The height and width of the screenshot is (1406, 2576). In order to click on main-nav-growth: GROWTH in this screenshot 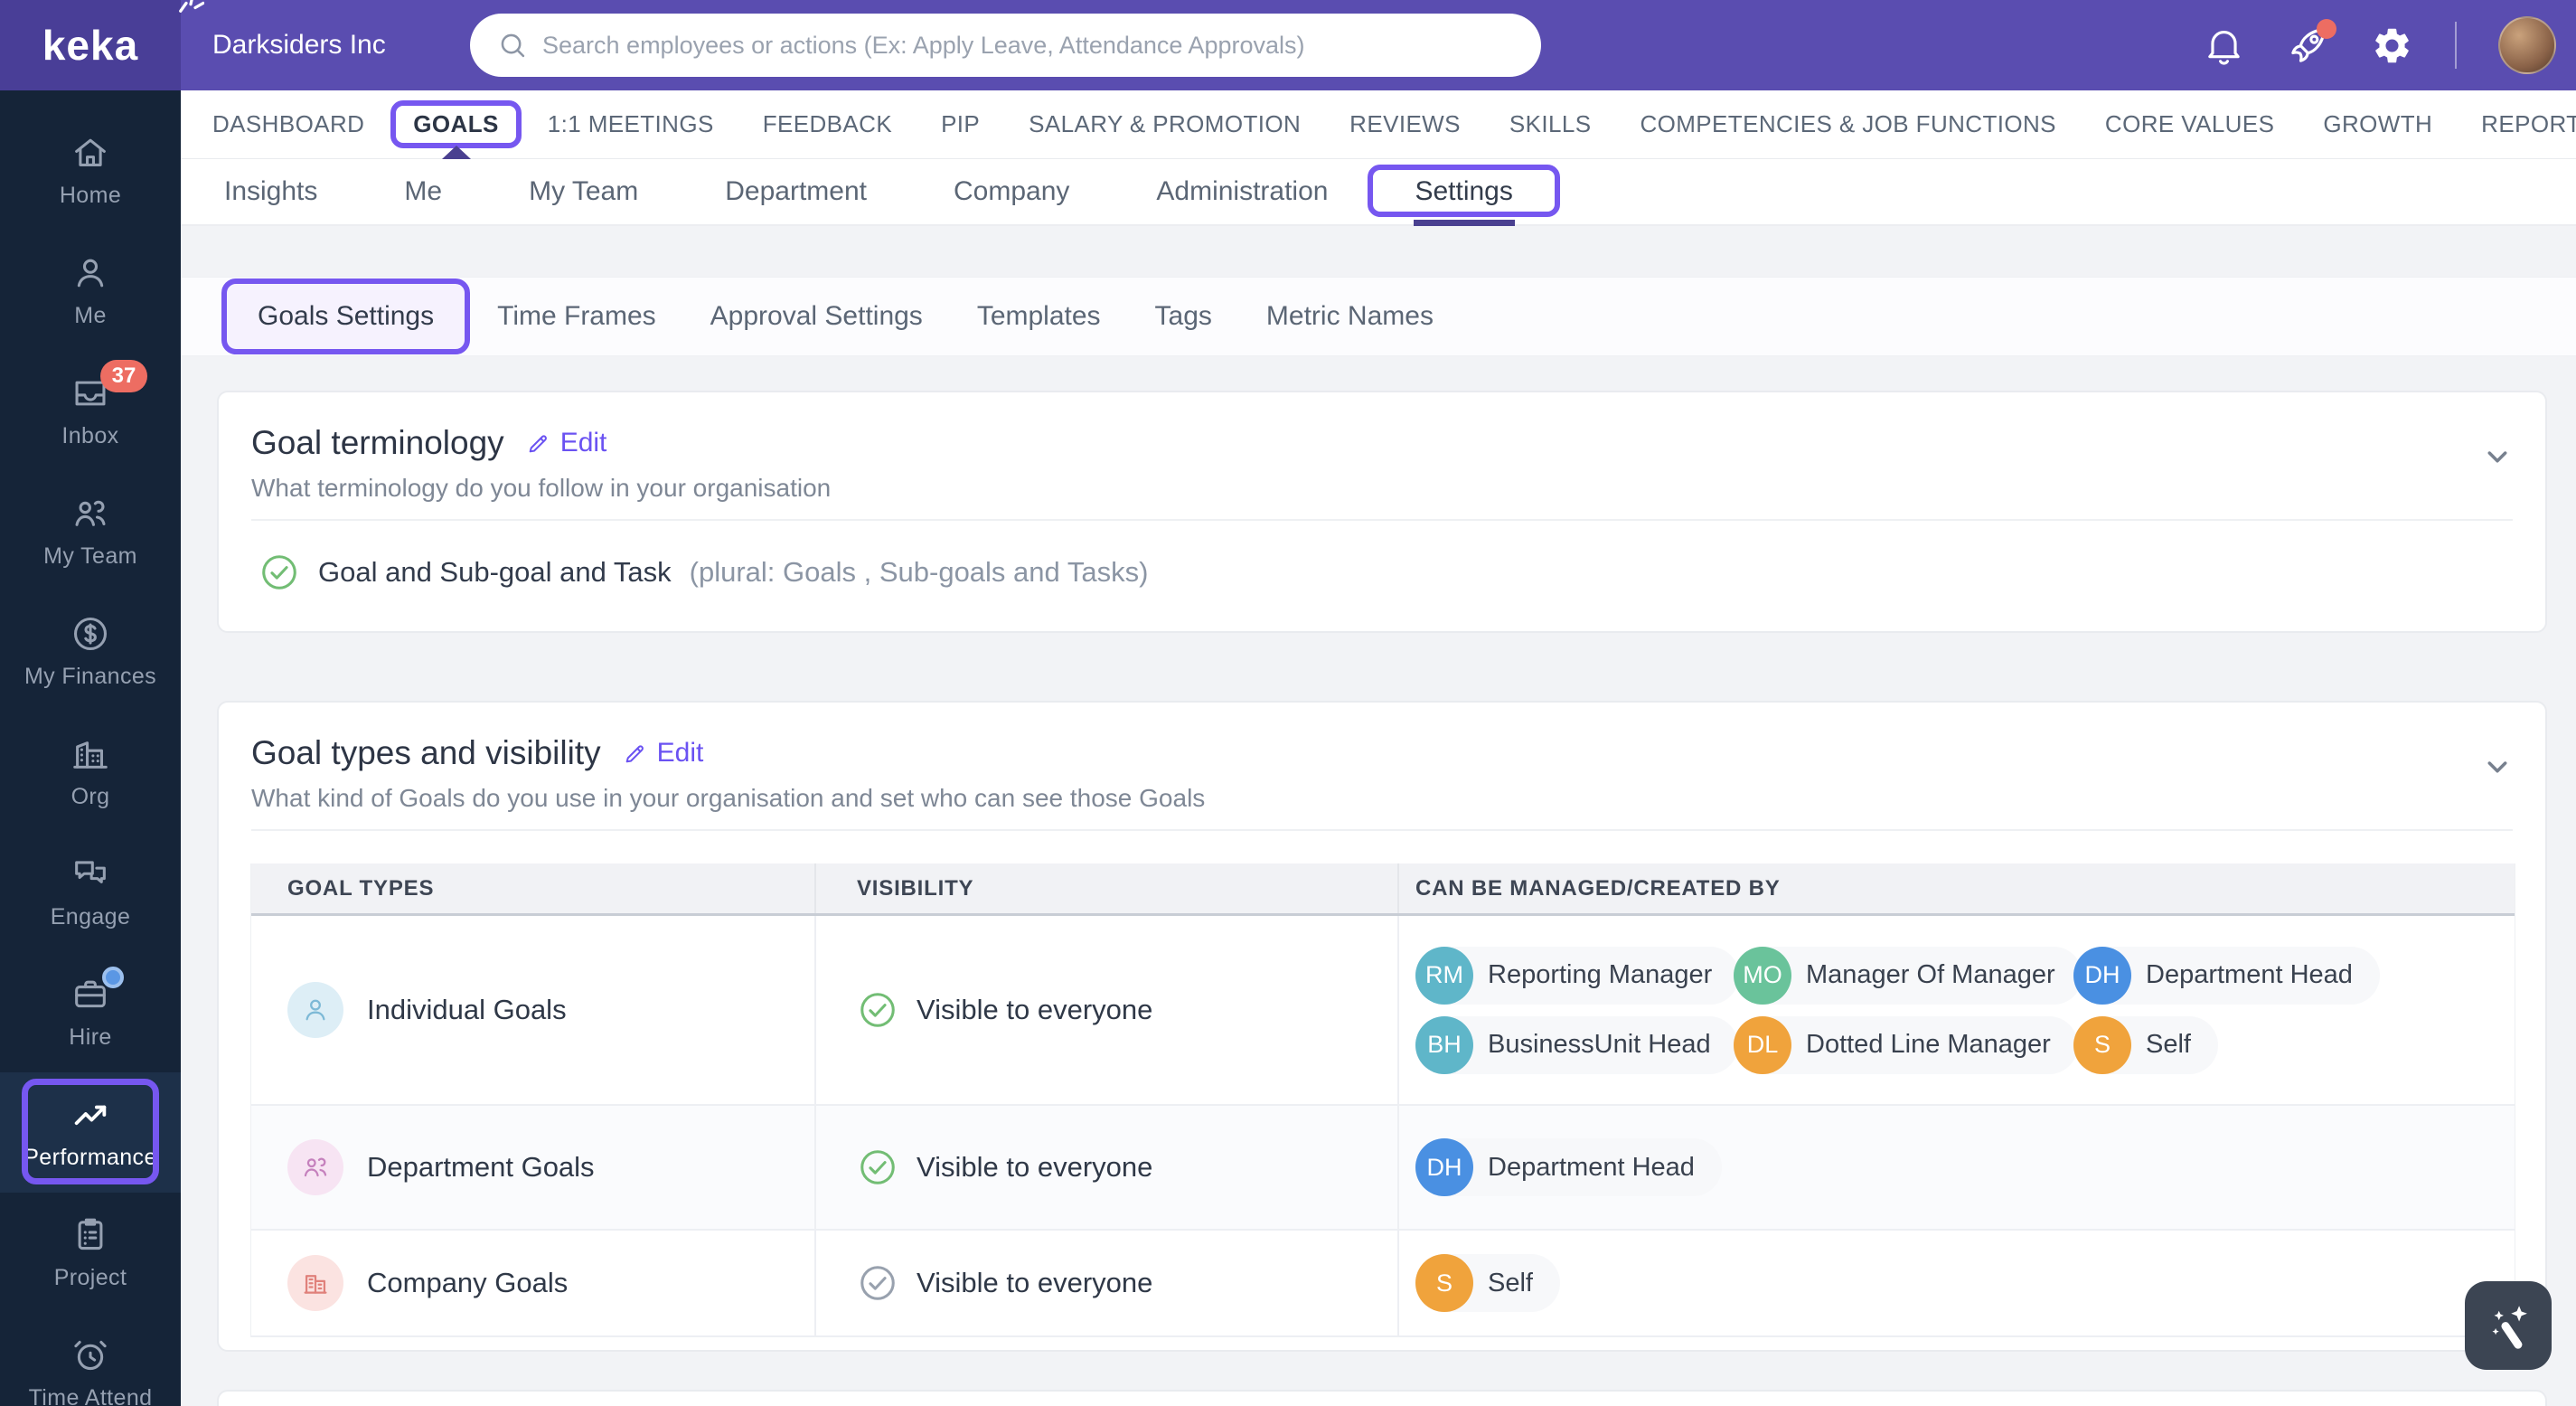, I will do `click(2378, 124)`.